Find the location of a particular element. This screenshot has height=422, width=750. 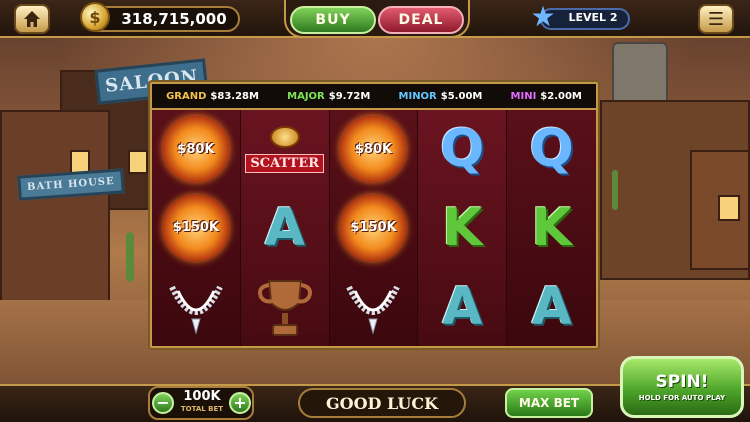

coin-balance: 318,715,000 is located at coordinates (174, 19).